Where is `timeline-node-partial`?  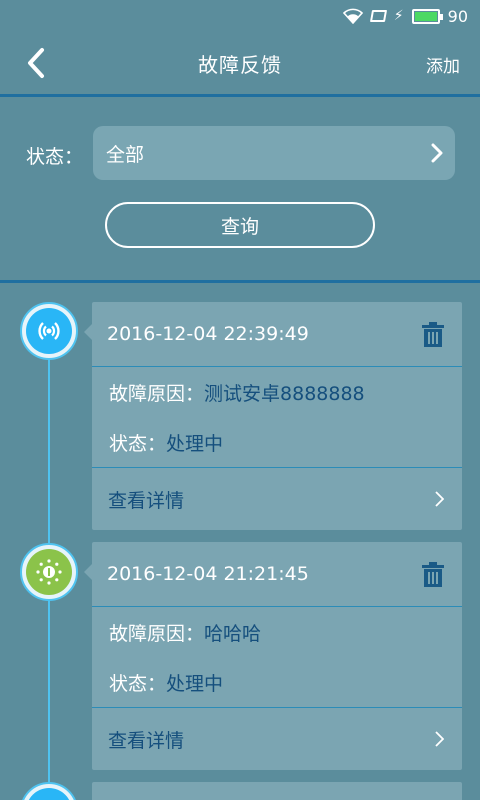 timeline-node-partial is located at coordinates (49, 794).